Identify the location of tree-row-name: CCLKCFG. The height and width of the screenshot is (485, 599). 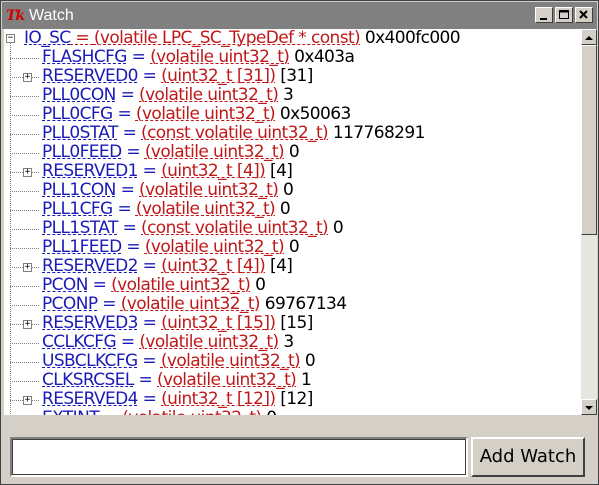
(79, 342).